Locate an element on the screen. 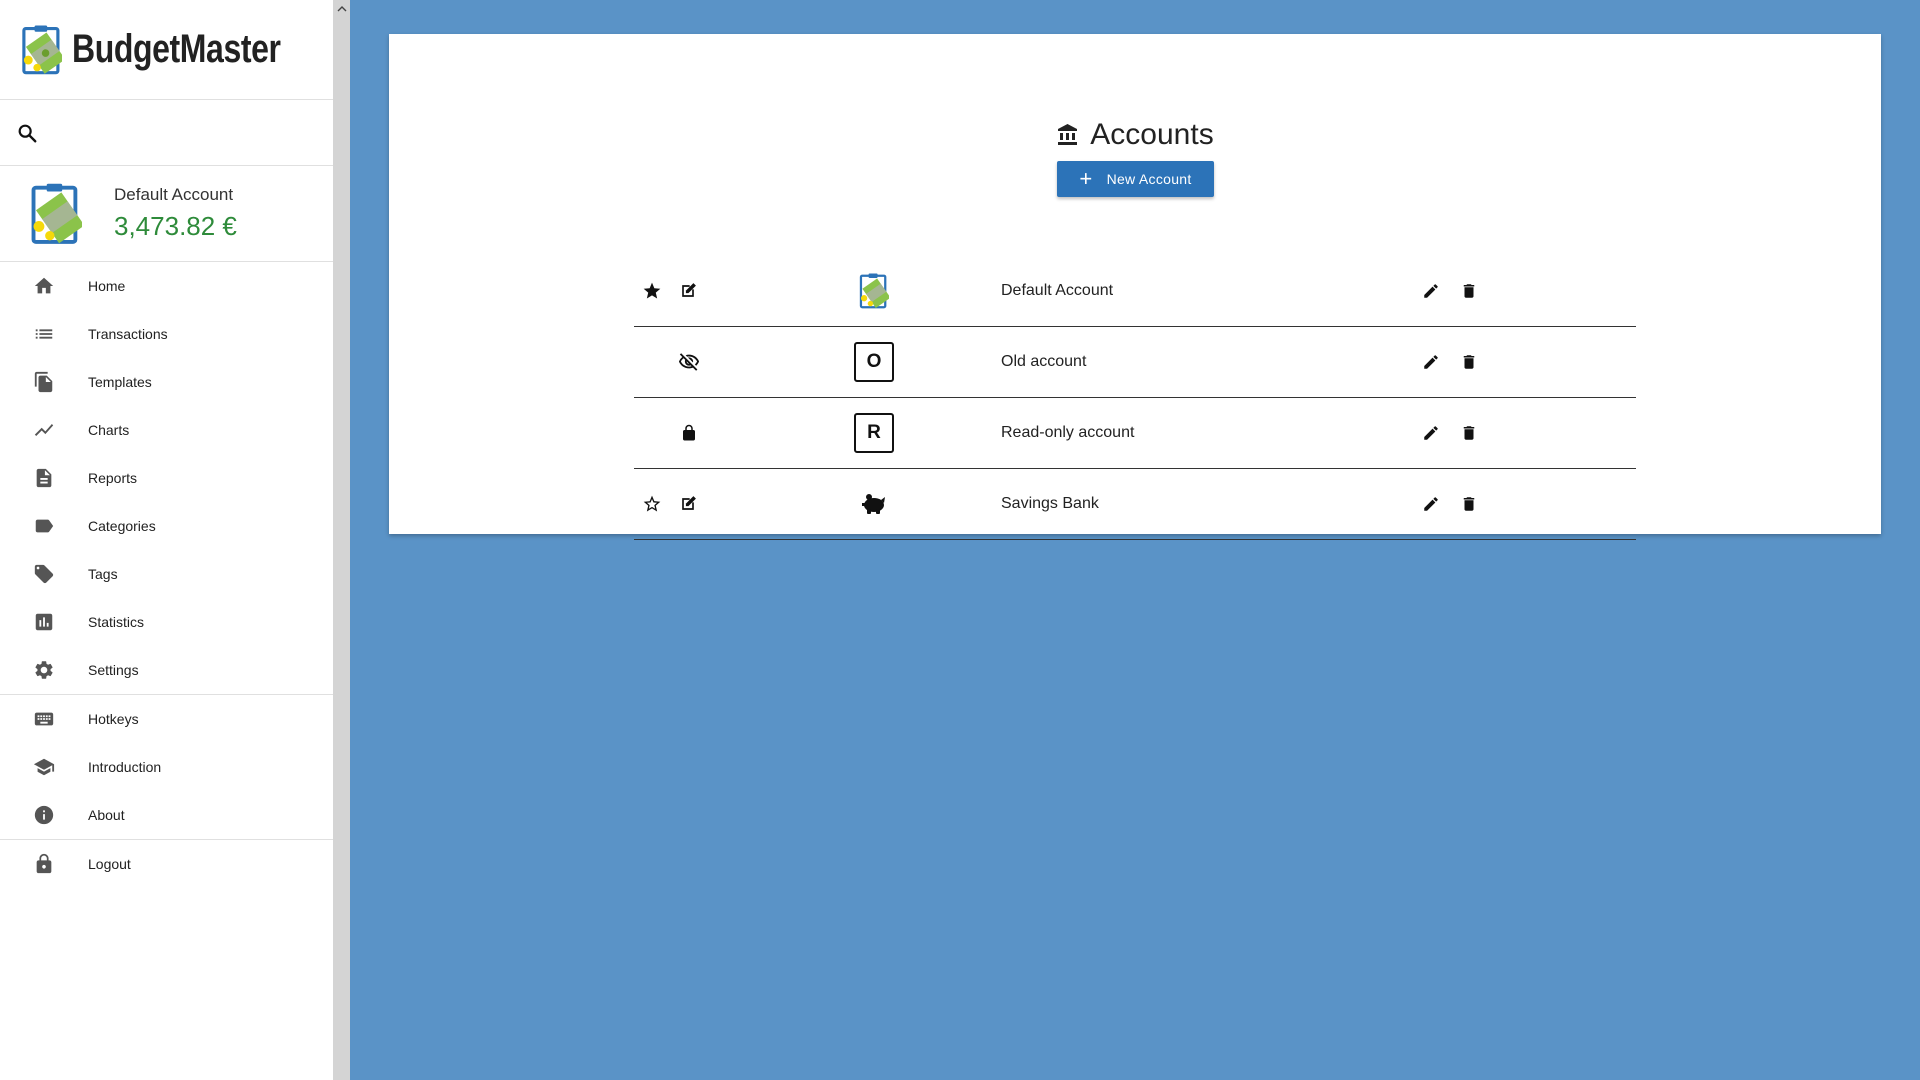 The width and height of the screenshot is (1920, 1080). account-name: Read-only account is located at coordinates (1068, 432).